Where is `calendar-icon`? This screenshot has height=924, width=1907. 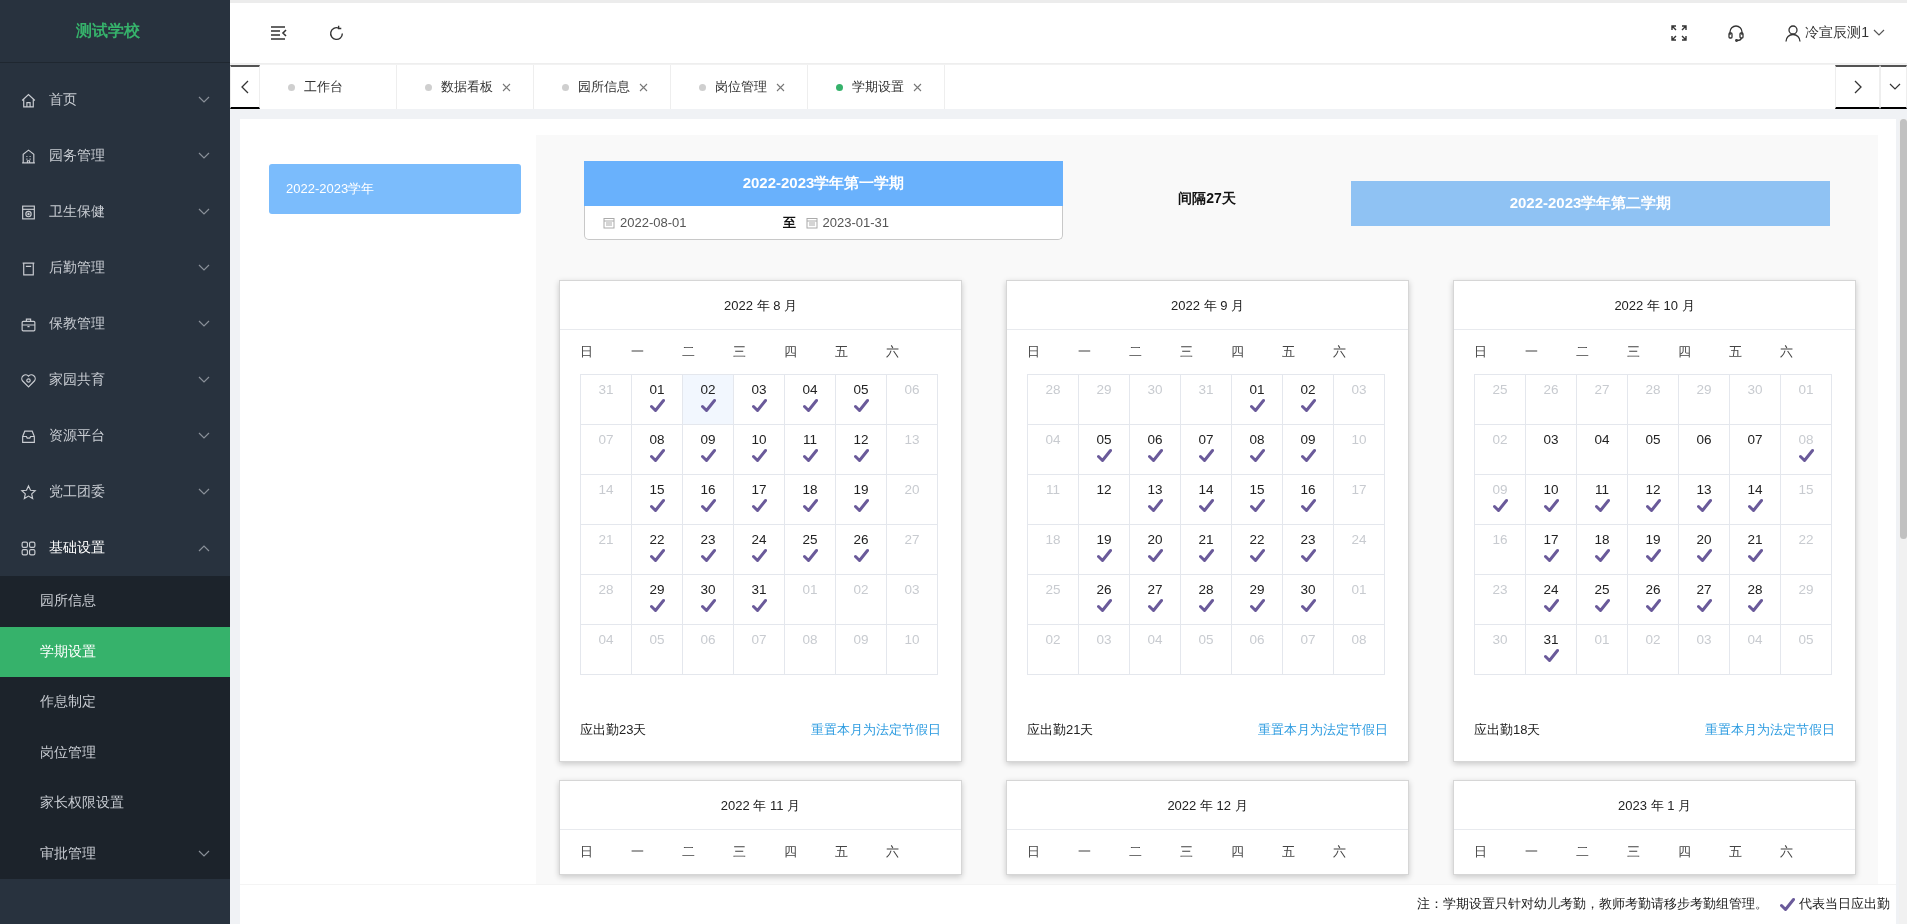
calendar-icon is located at coordinates (609, 222).